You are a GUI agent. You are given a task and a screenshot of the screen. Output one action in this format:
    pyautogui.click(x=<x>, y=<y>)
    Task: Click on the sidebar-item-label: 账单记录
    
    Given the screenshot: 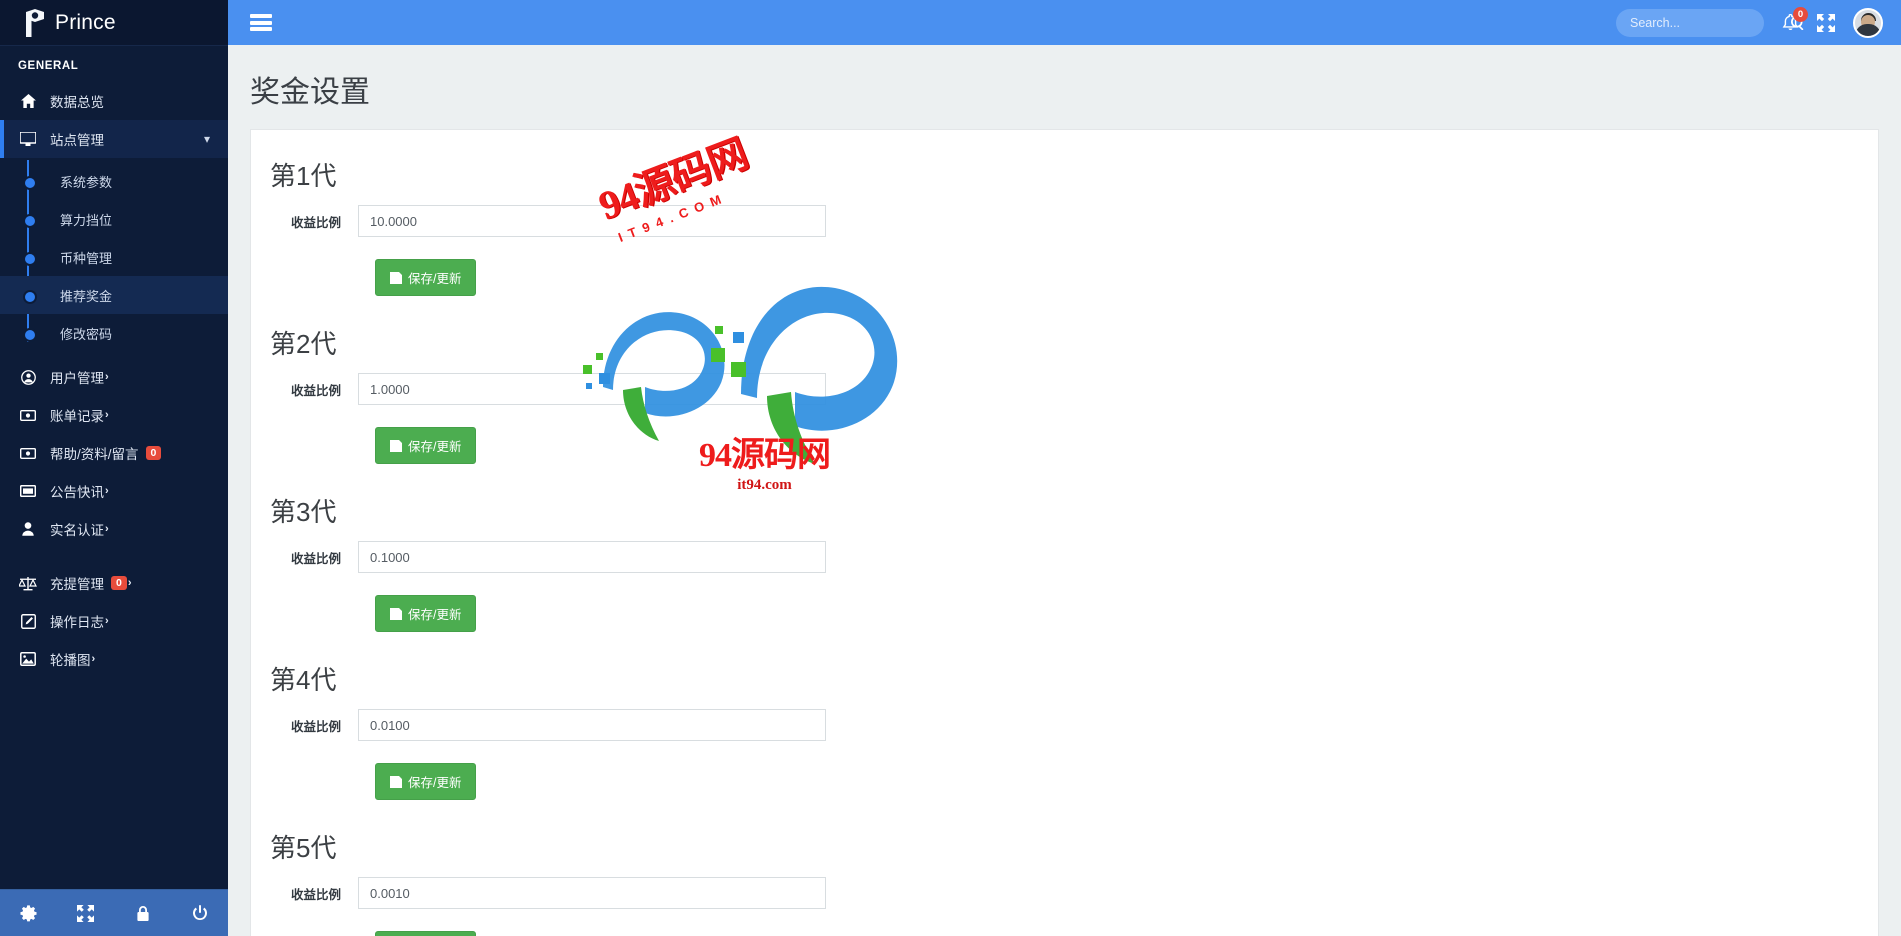 What is the action you would take?
    pyautogui.click(x=77, y=416)
    